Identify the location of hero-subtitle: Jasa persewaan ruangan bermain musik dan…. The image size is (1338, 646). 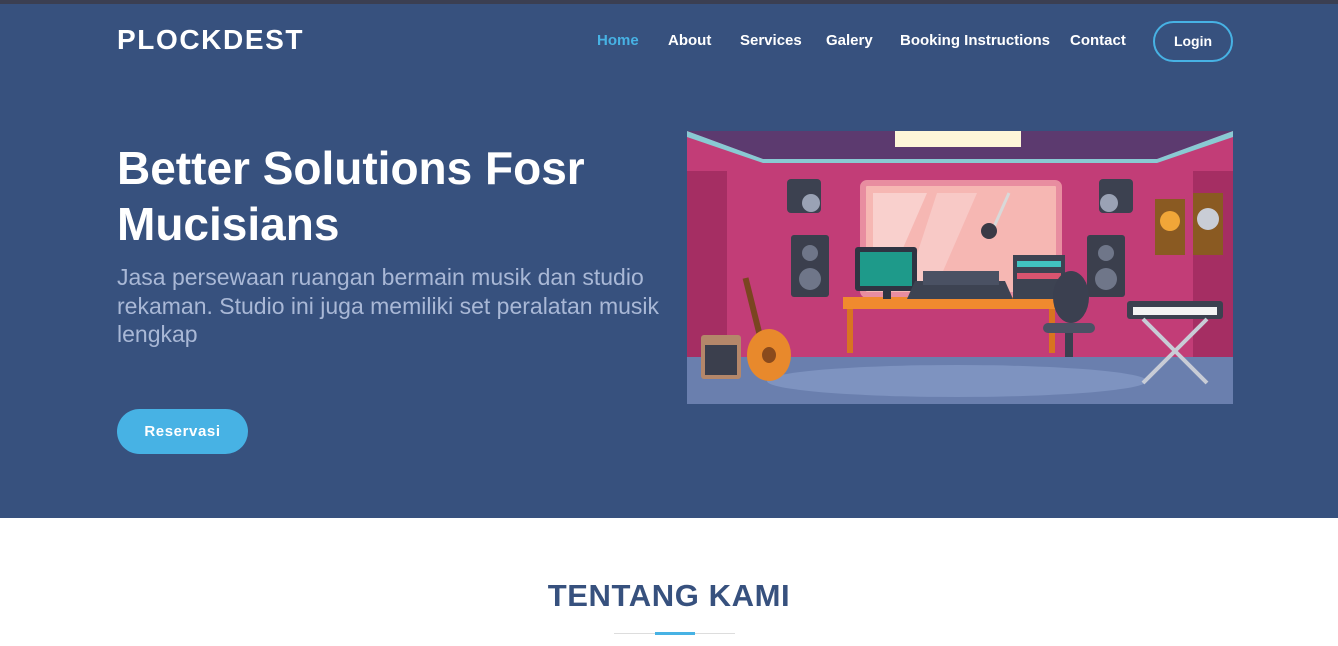
(388, 305).